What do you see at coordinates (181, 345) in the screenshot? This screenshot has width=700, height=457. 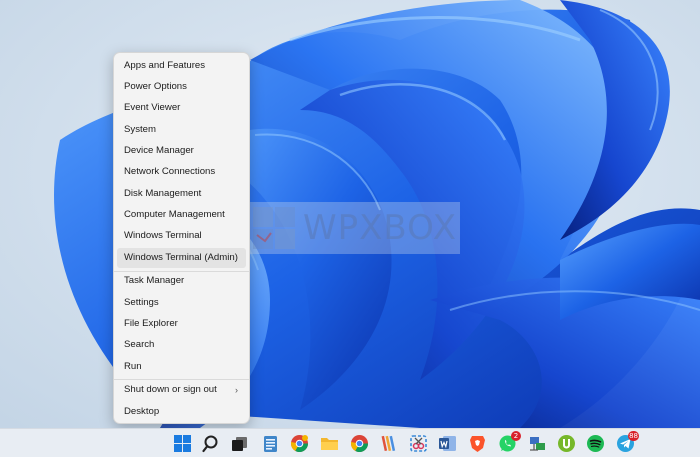 I see `menu-item-search: Search` at bounding box center [181, 345].